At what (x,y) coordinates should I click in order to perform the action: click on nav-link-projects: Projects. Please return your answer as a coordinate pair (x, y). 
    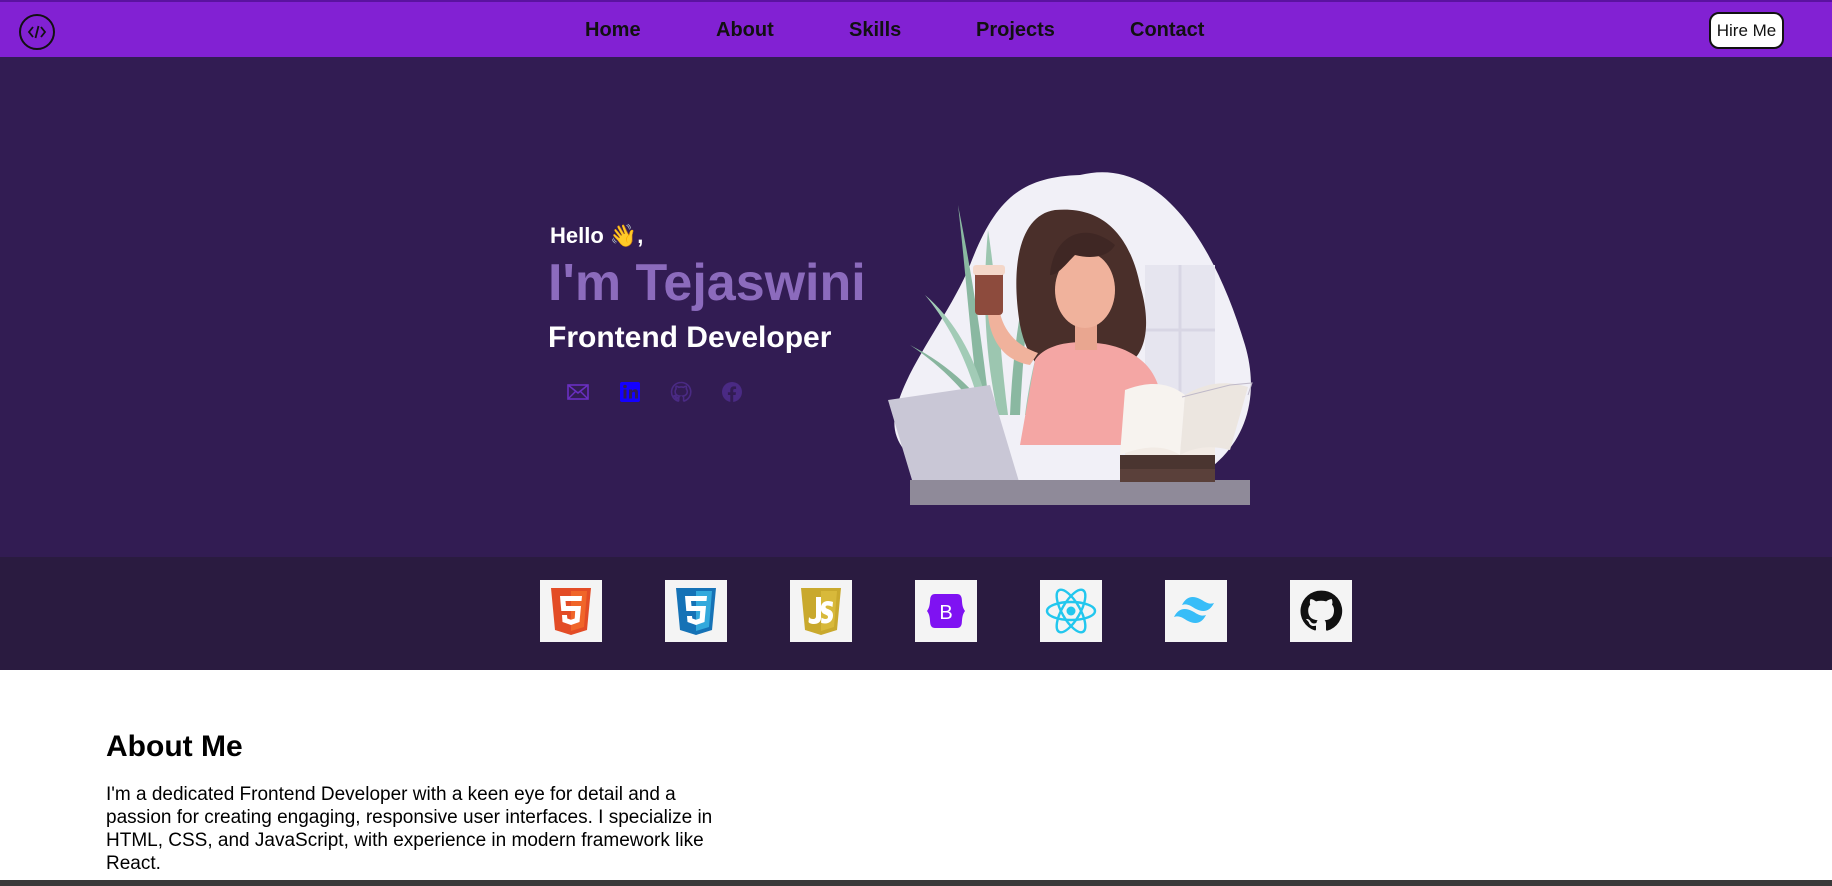
    Looking at the image, I should click on (1015, 30).